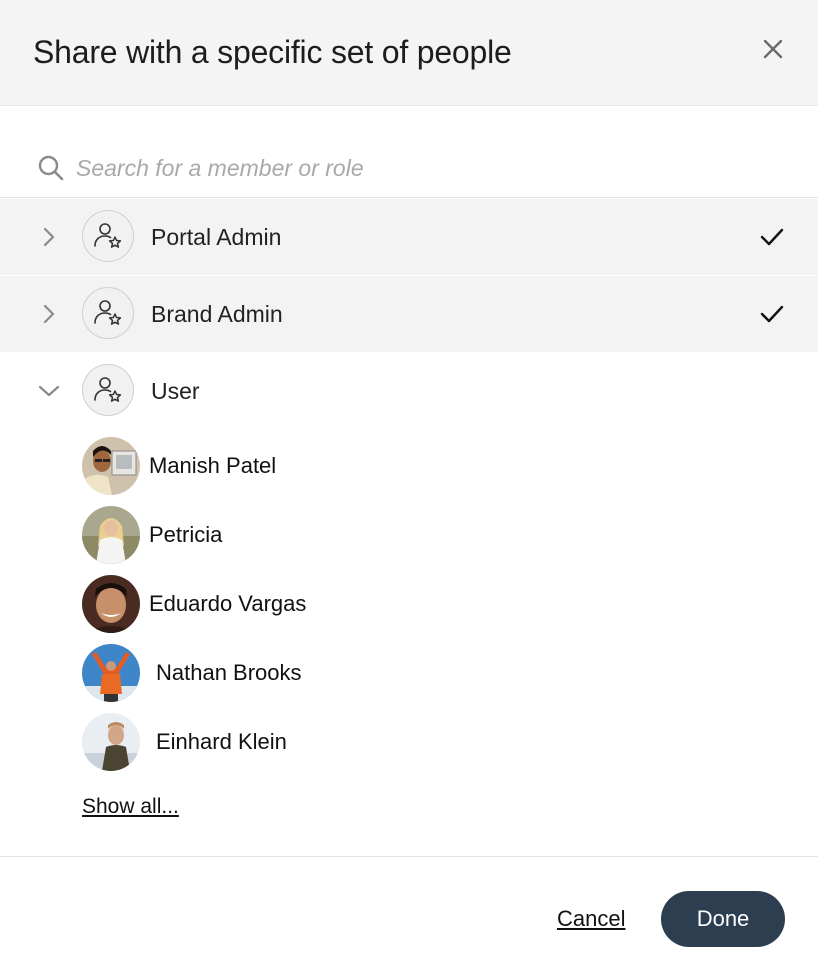 The height and width of the screenshot is (980, 818). What do you see at coordinates (332, 466) in the screenshot?
I see `member-item: Manish Patel` at bounding box center [332, 466].